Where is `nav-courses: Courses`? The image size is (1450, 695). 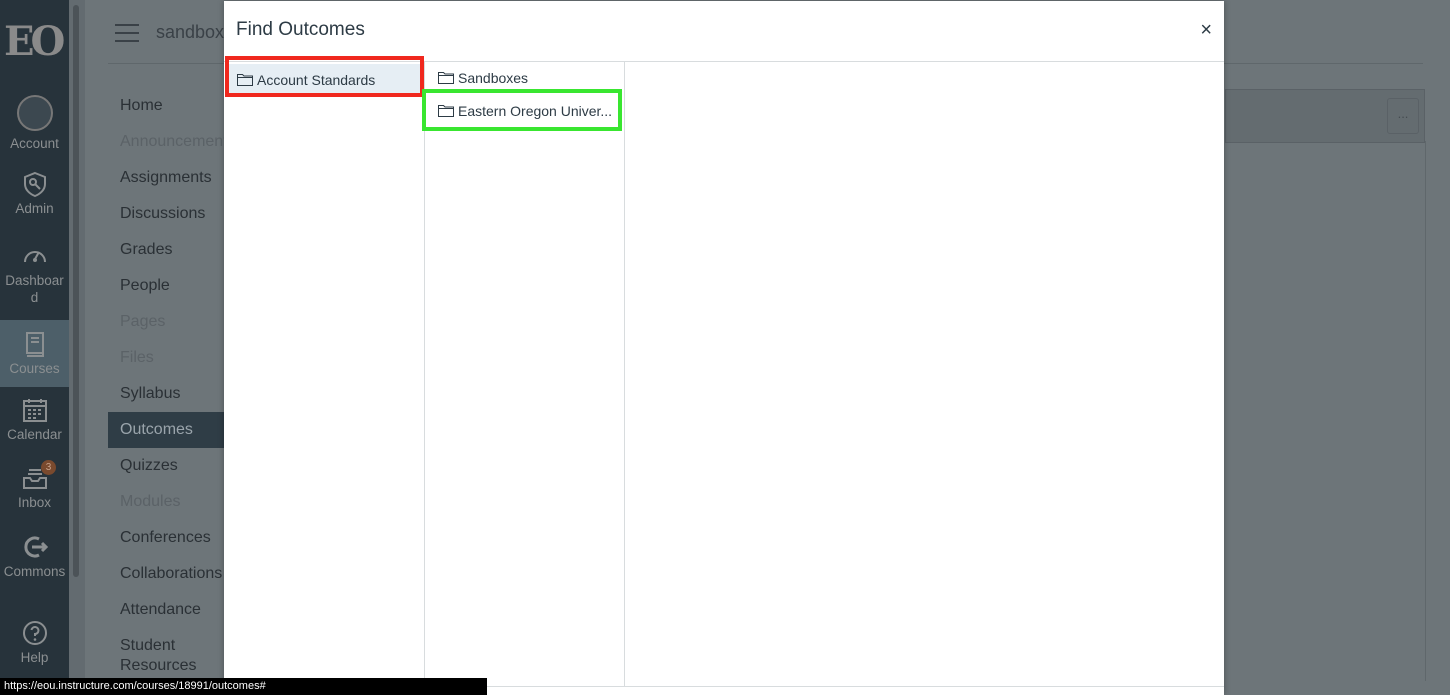 nav-courses: Courses is located at coordinates (34, 353).